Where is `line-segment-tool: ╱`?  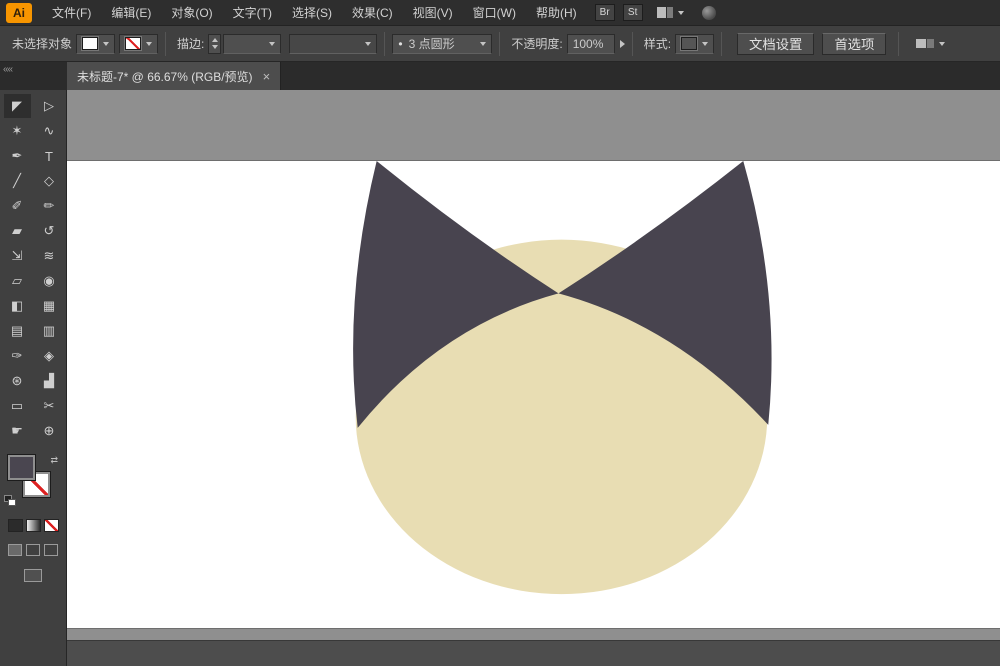
line-segment-tool: ╱ is located at coordinates (17, 181).